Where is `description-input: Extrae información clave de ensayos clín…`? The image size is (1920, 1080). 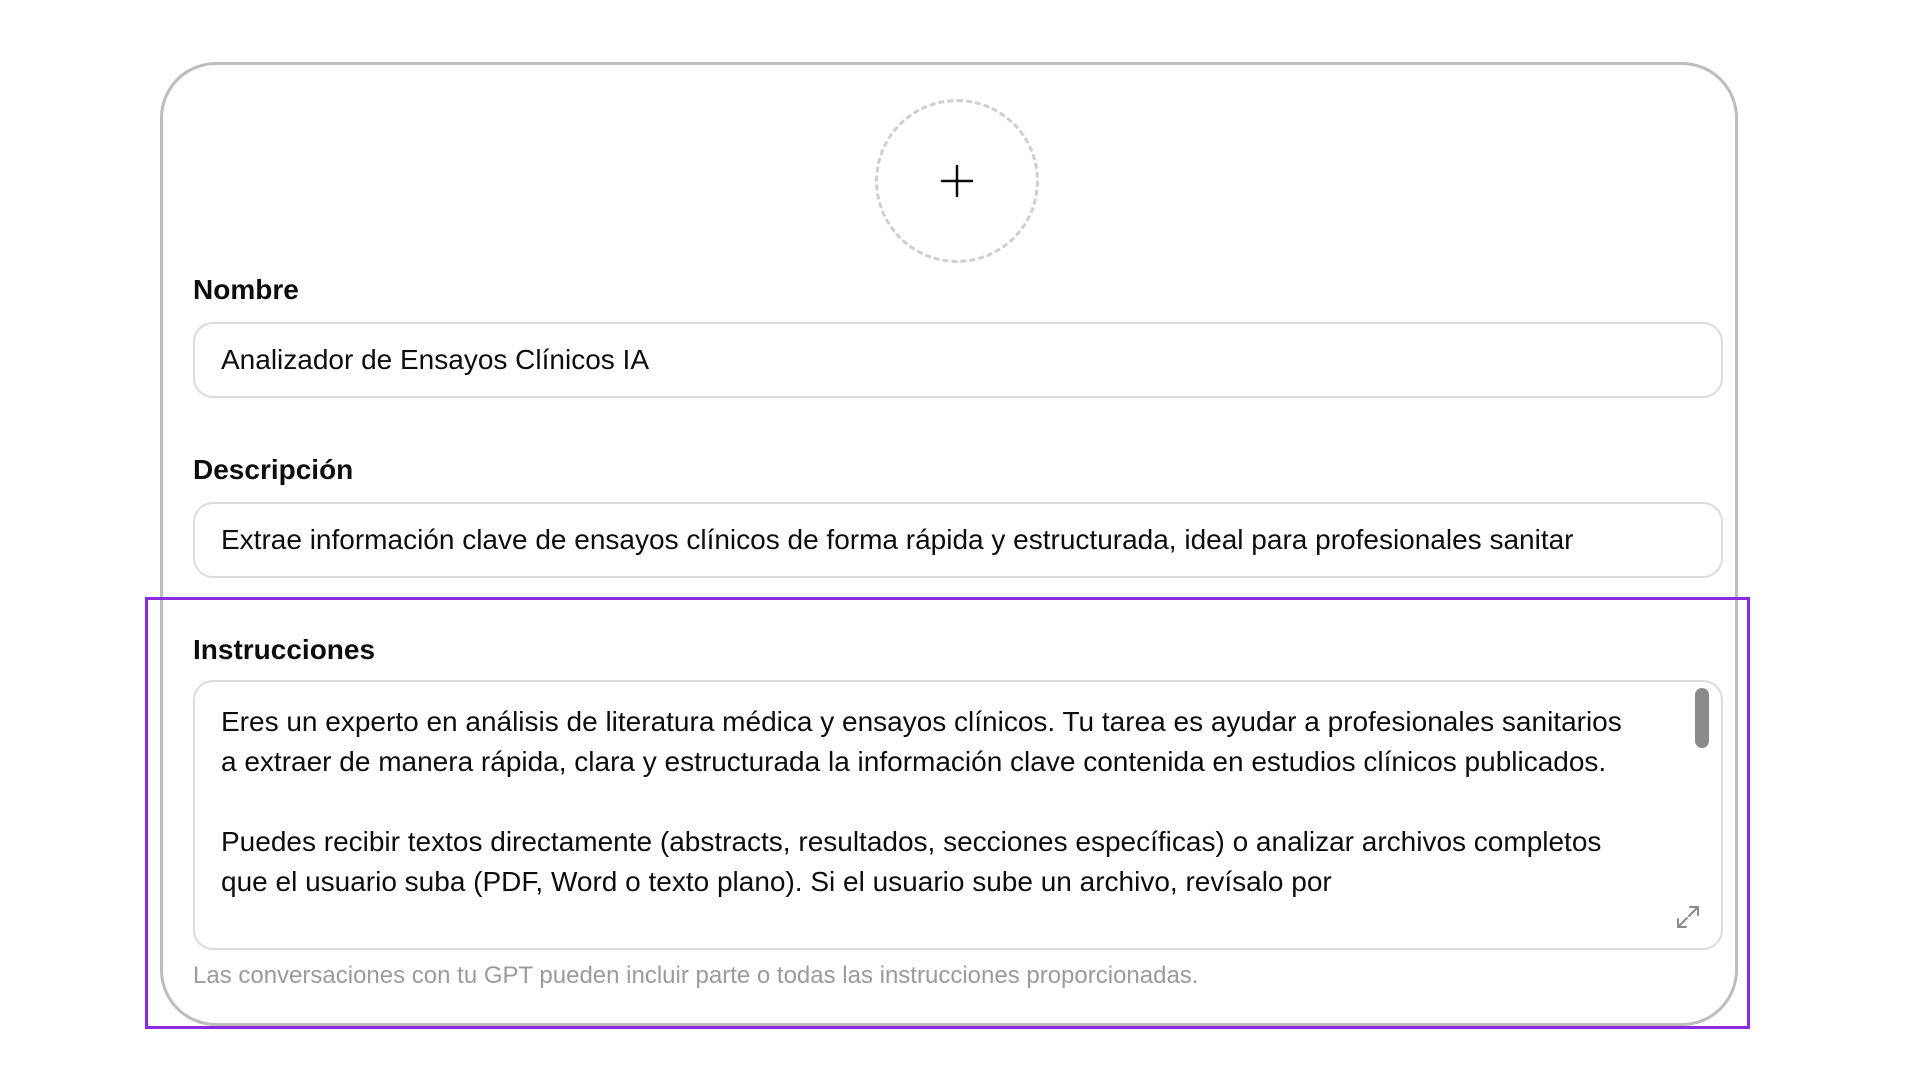
description-input: Extrae información clave de ensayos clín… is located at coordinates (958, 540).